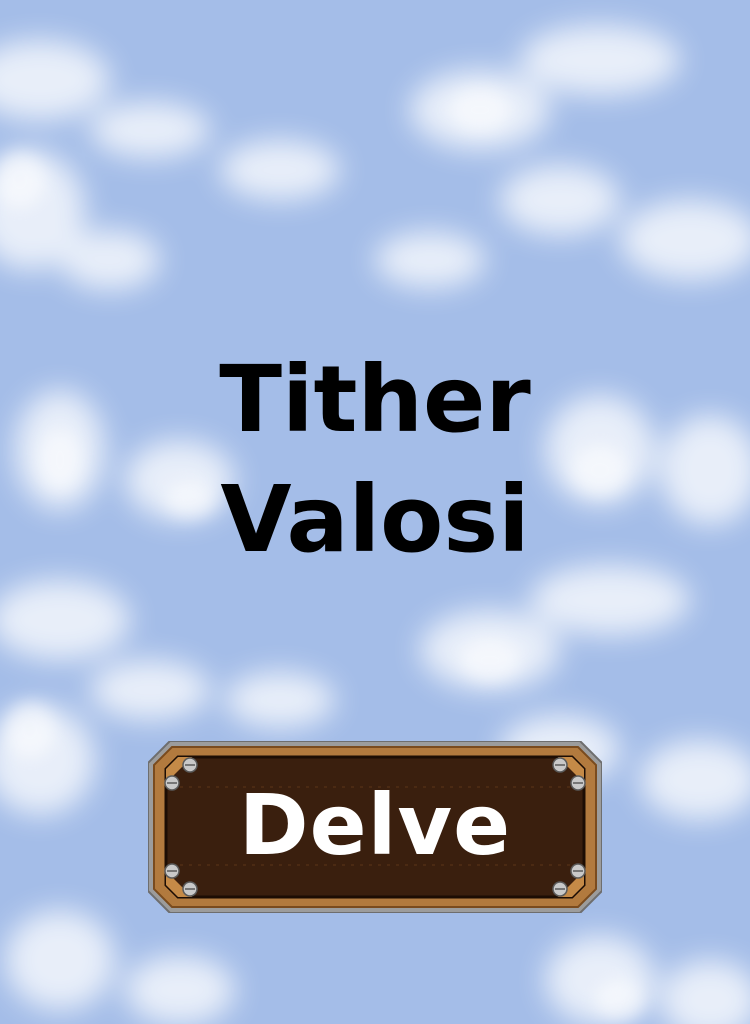  What do you see at coordinates (375, 519) in the screenshot?
I see `game-title-line-2: Valosi` at bounding box center [375, 519].